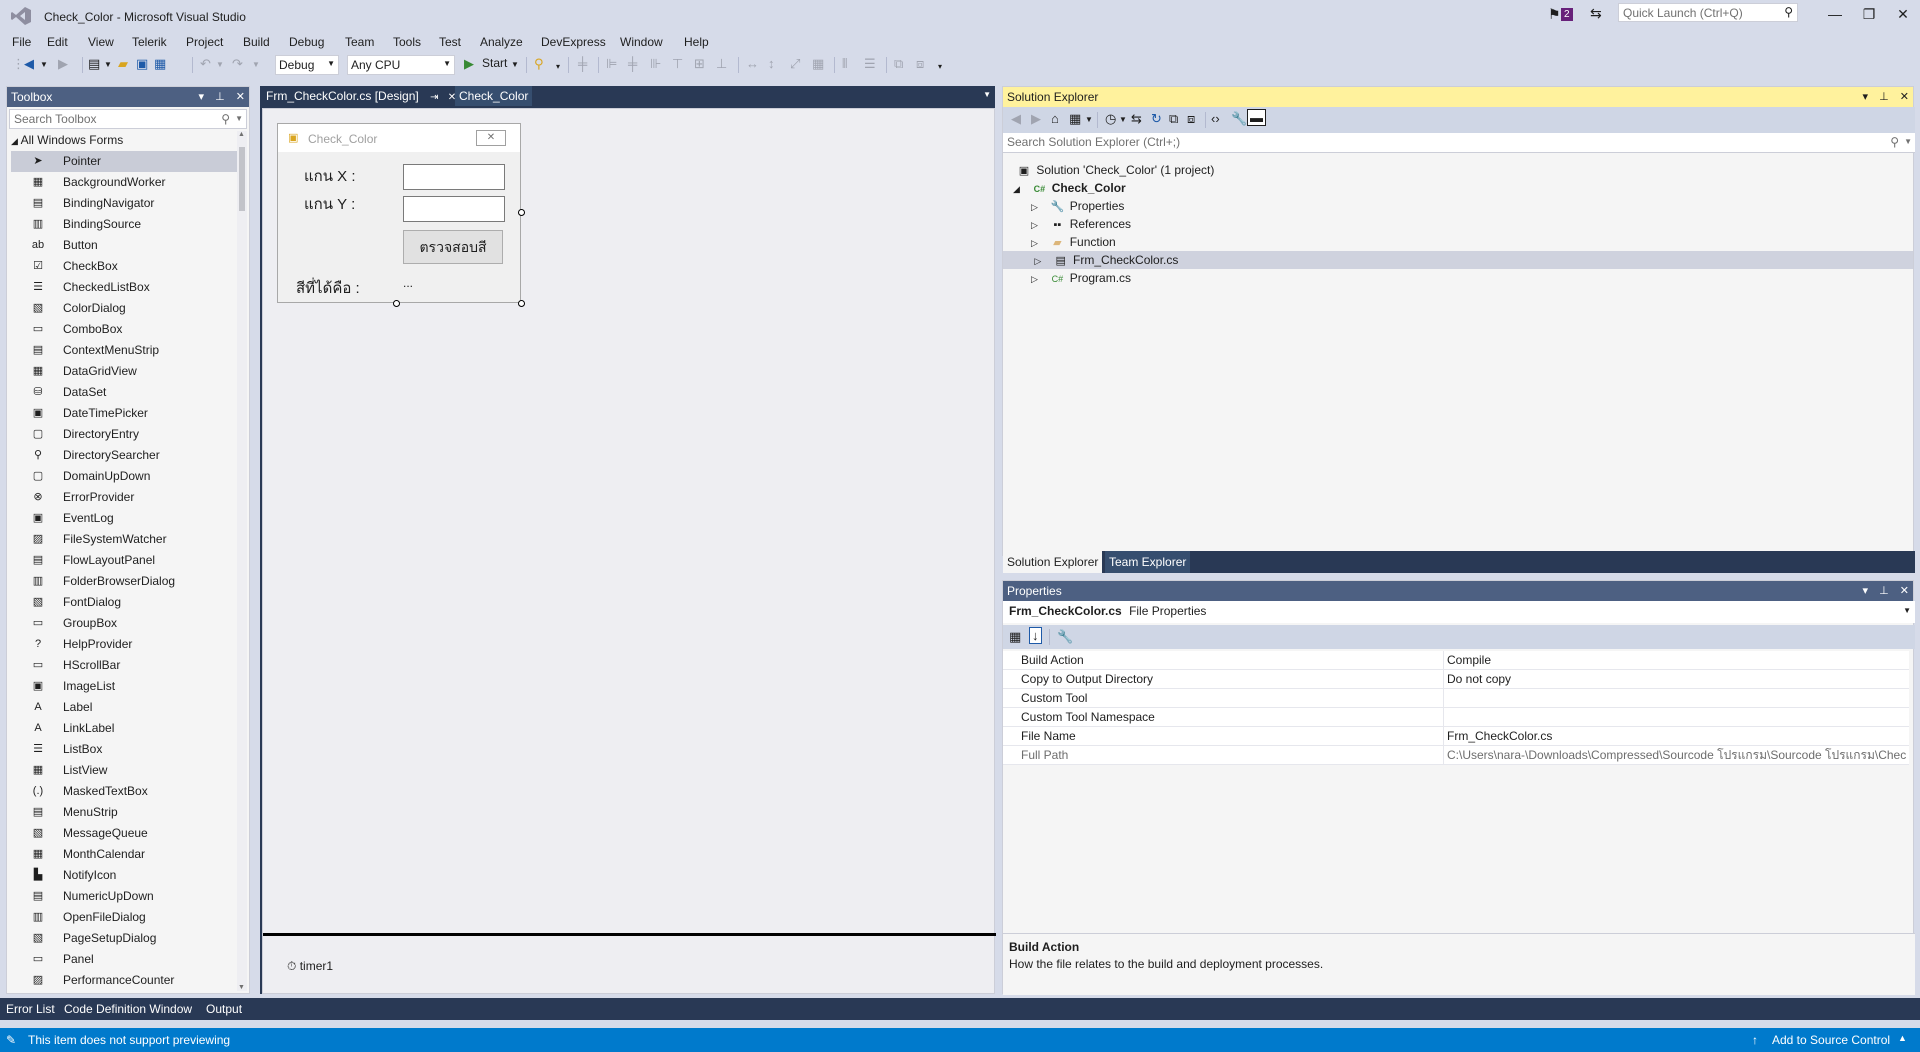  What do you see at coordinates (128, 1009) in the screenshot?
I see `tab-code-definition-window: Code Definition Window` at bounding box center [128, 1009].